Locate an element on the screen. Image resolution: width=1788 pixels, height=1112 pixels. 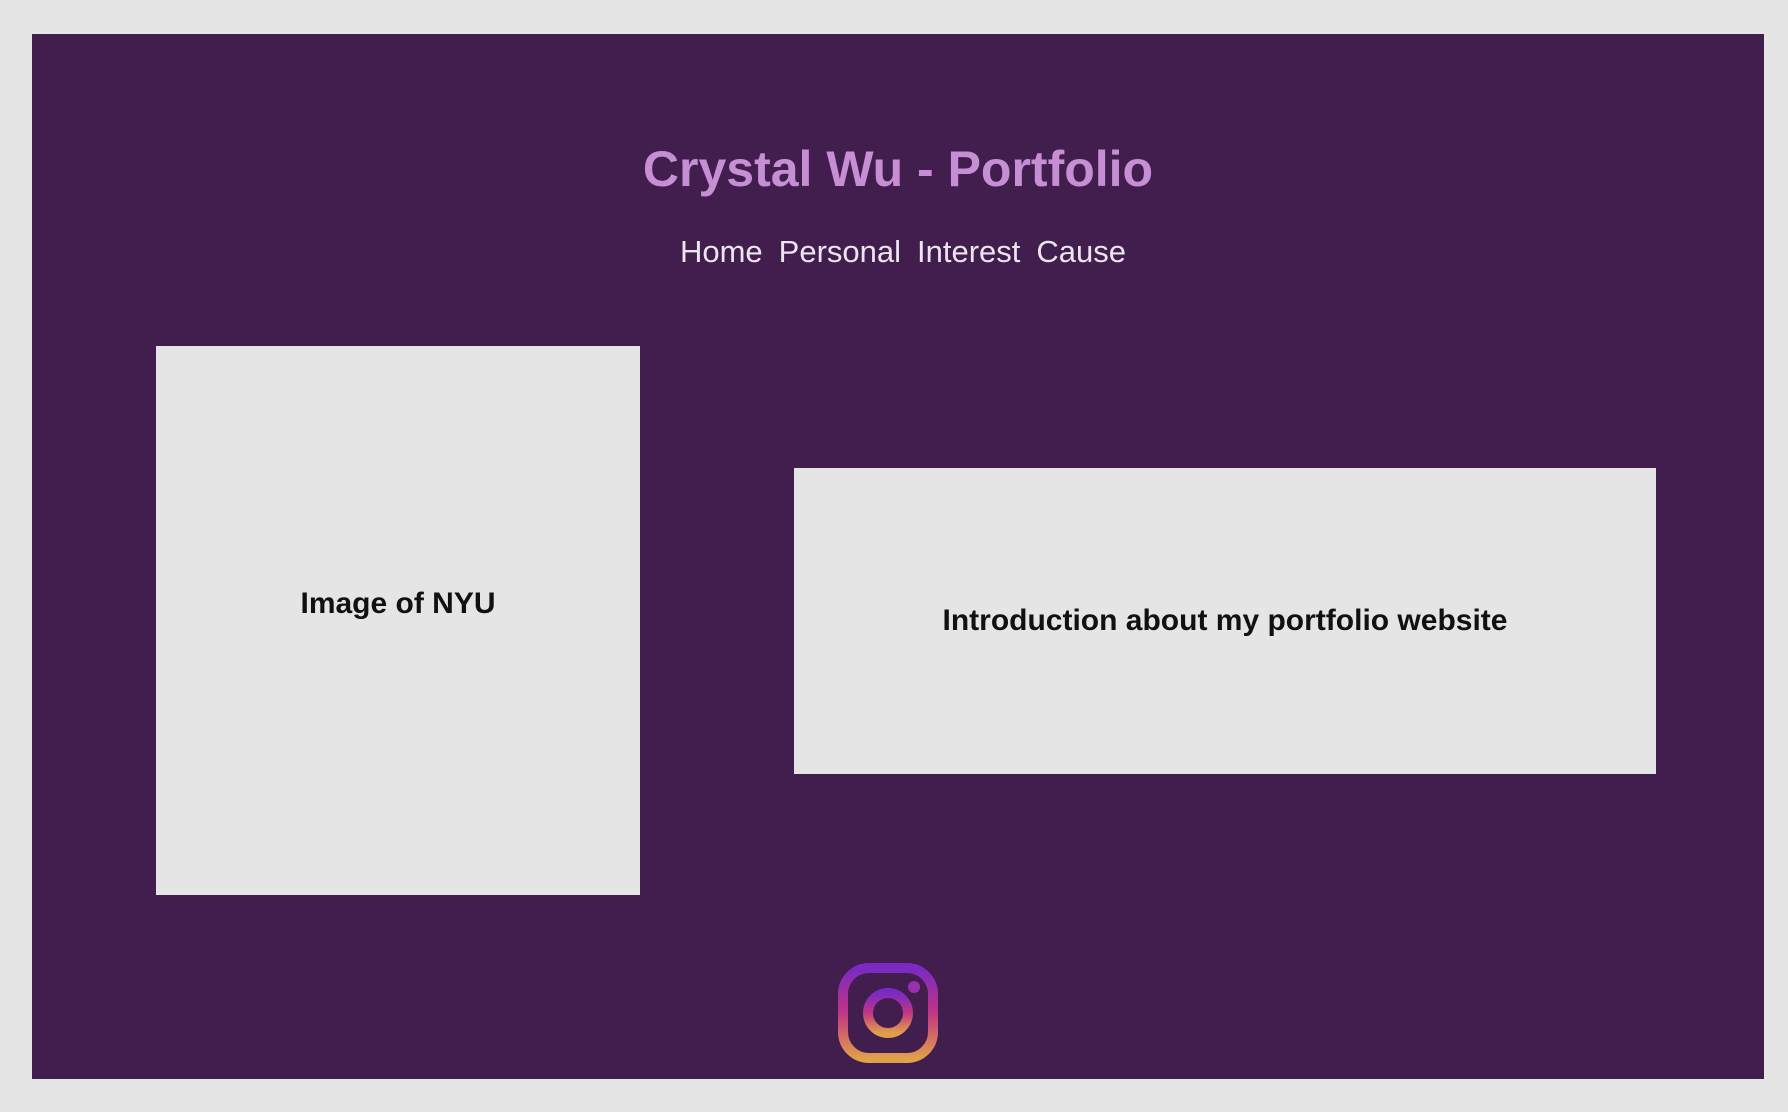
instagram-icon is located at coordinates (888, 1013).